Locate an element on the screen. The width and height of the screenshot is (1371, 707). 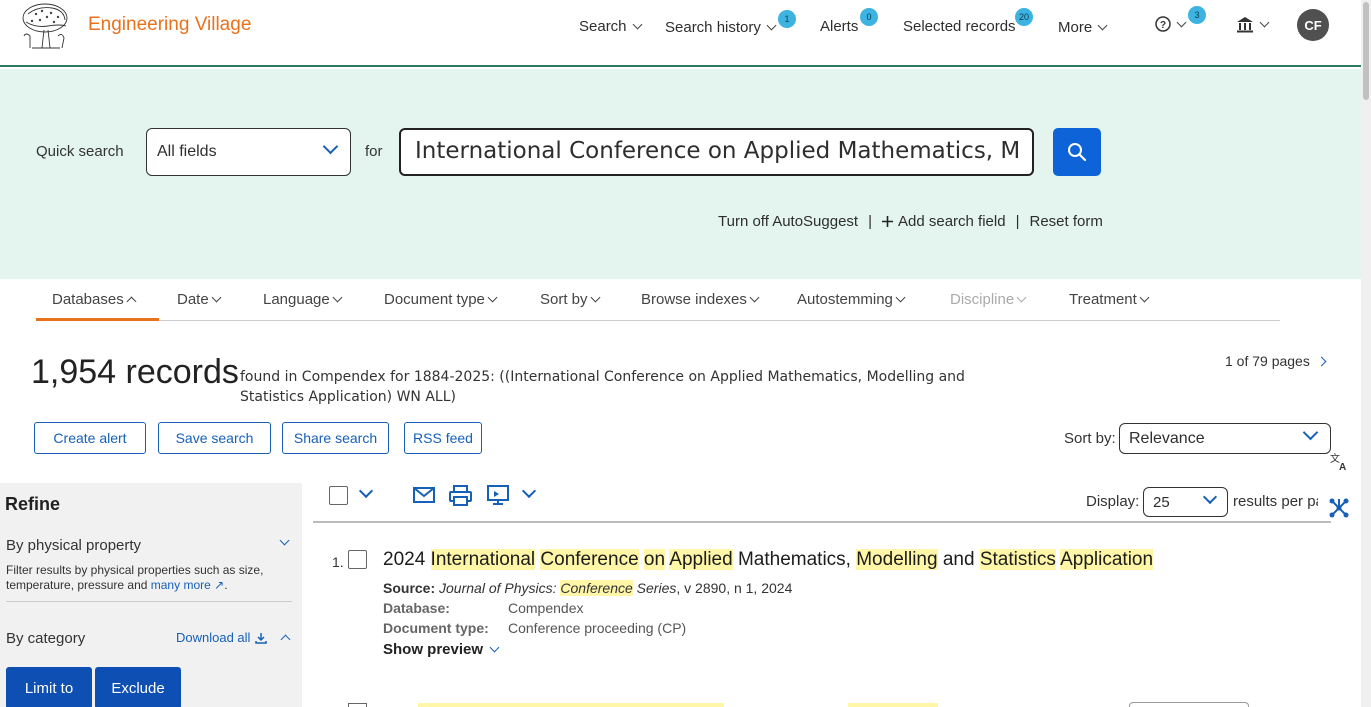
source-label: Source: is located at coordinates (409, 588).